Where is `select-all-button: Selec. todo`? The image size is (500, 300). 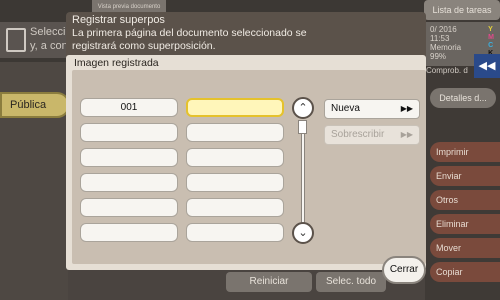
select-all-button: Selec. todo is located at coordinates (351, 282).